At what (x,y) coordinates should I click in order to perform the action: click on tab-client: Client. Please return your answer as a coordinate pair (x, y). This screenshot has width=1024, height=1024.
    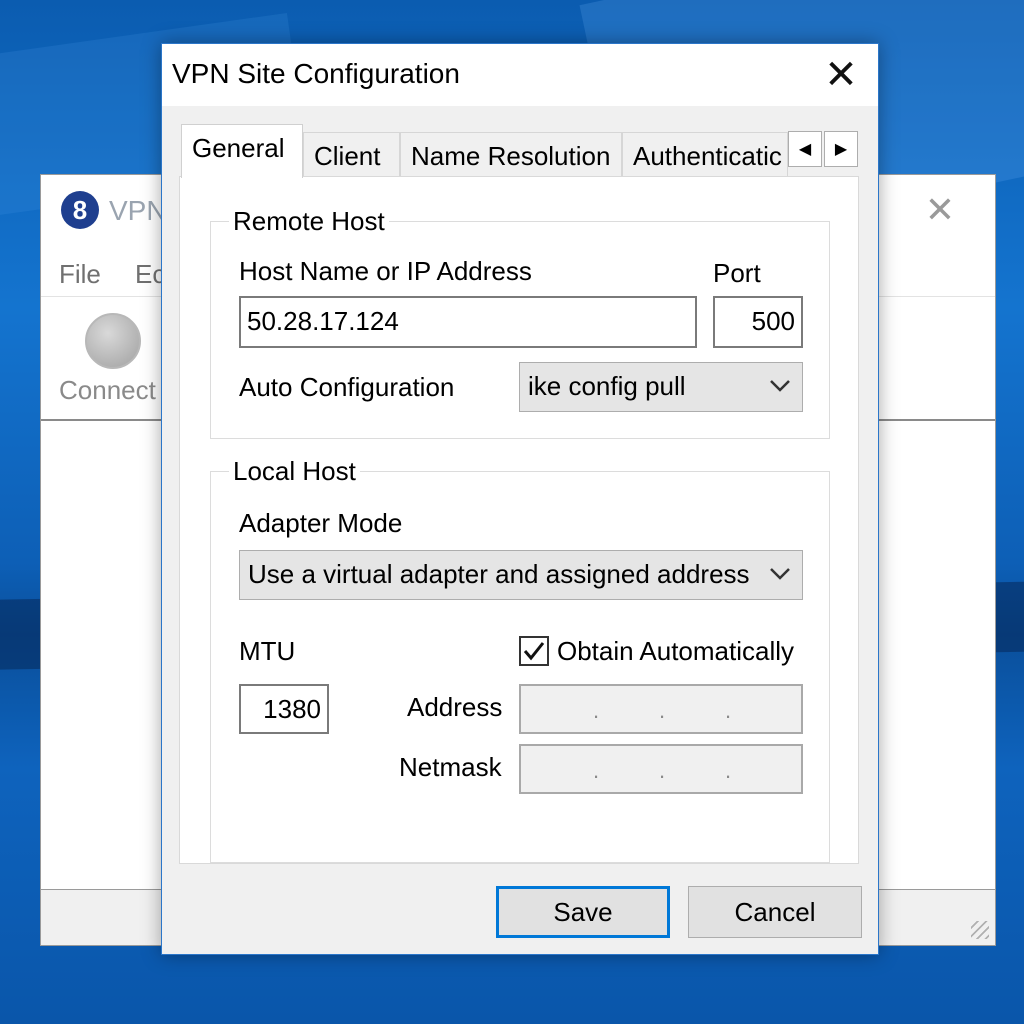
    Looking at the image, I should click on (351, 154).